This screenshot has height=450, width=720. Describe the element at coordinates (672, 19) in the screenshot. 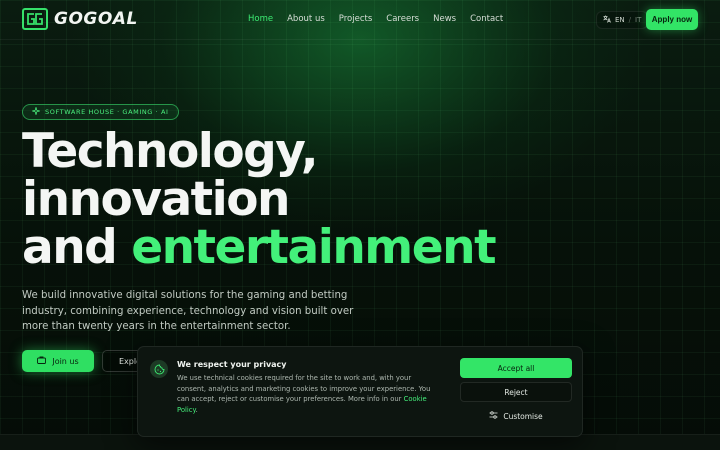

I see `apply-now-button: Apply now` at that location.